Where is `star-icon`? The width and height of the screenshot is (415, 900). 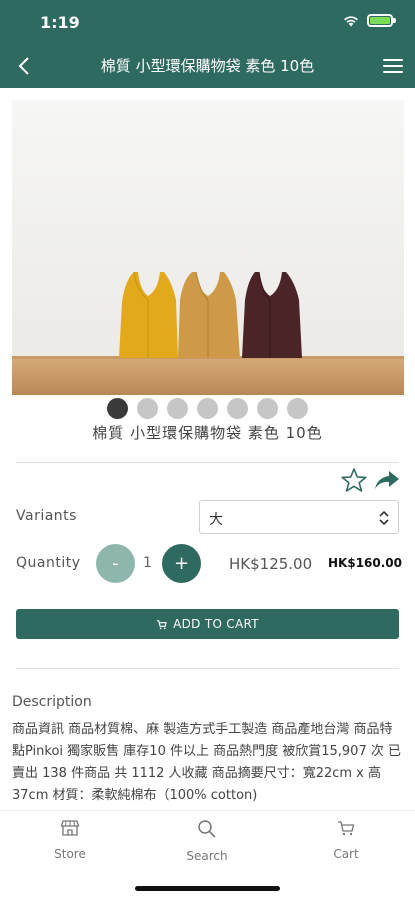 star-icon is located at coordinates (354, 480).